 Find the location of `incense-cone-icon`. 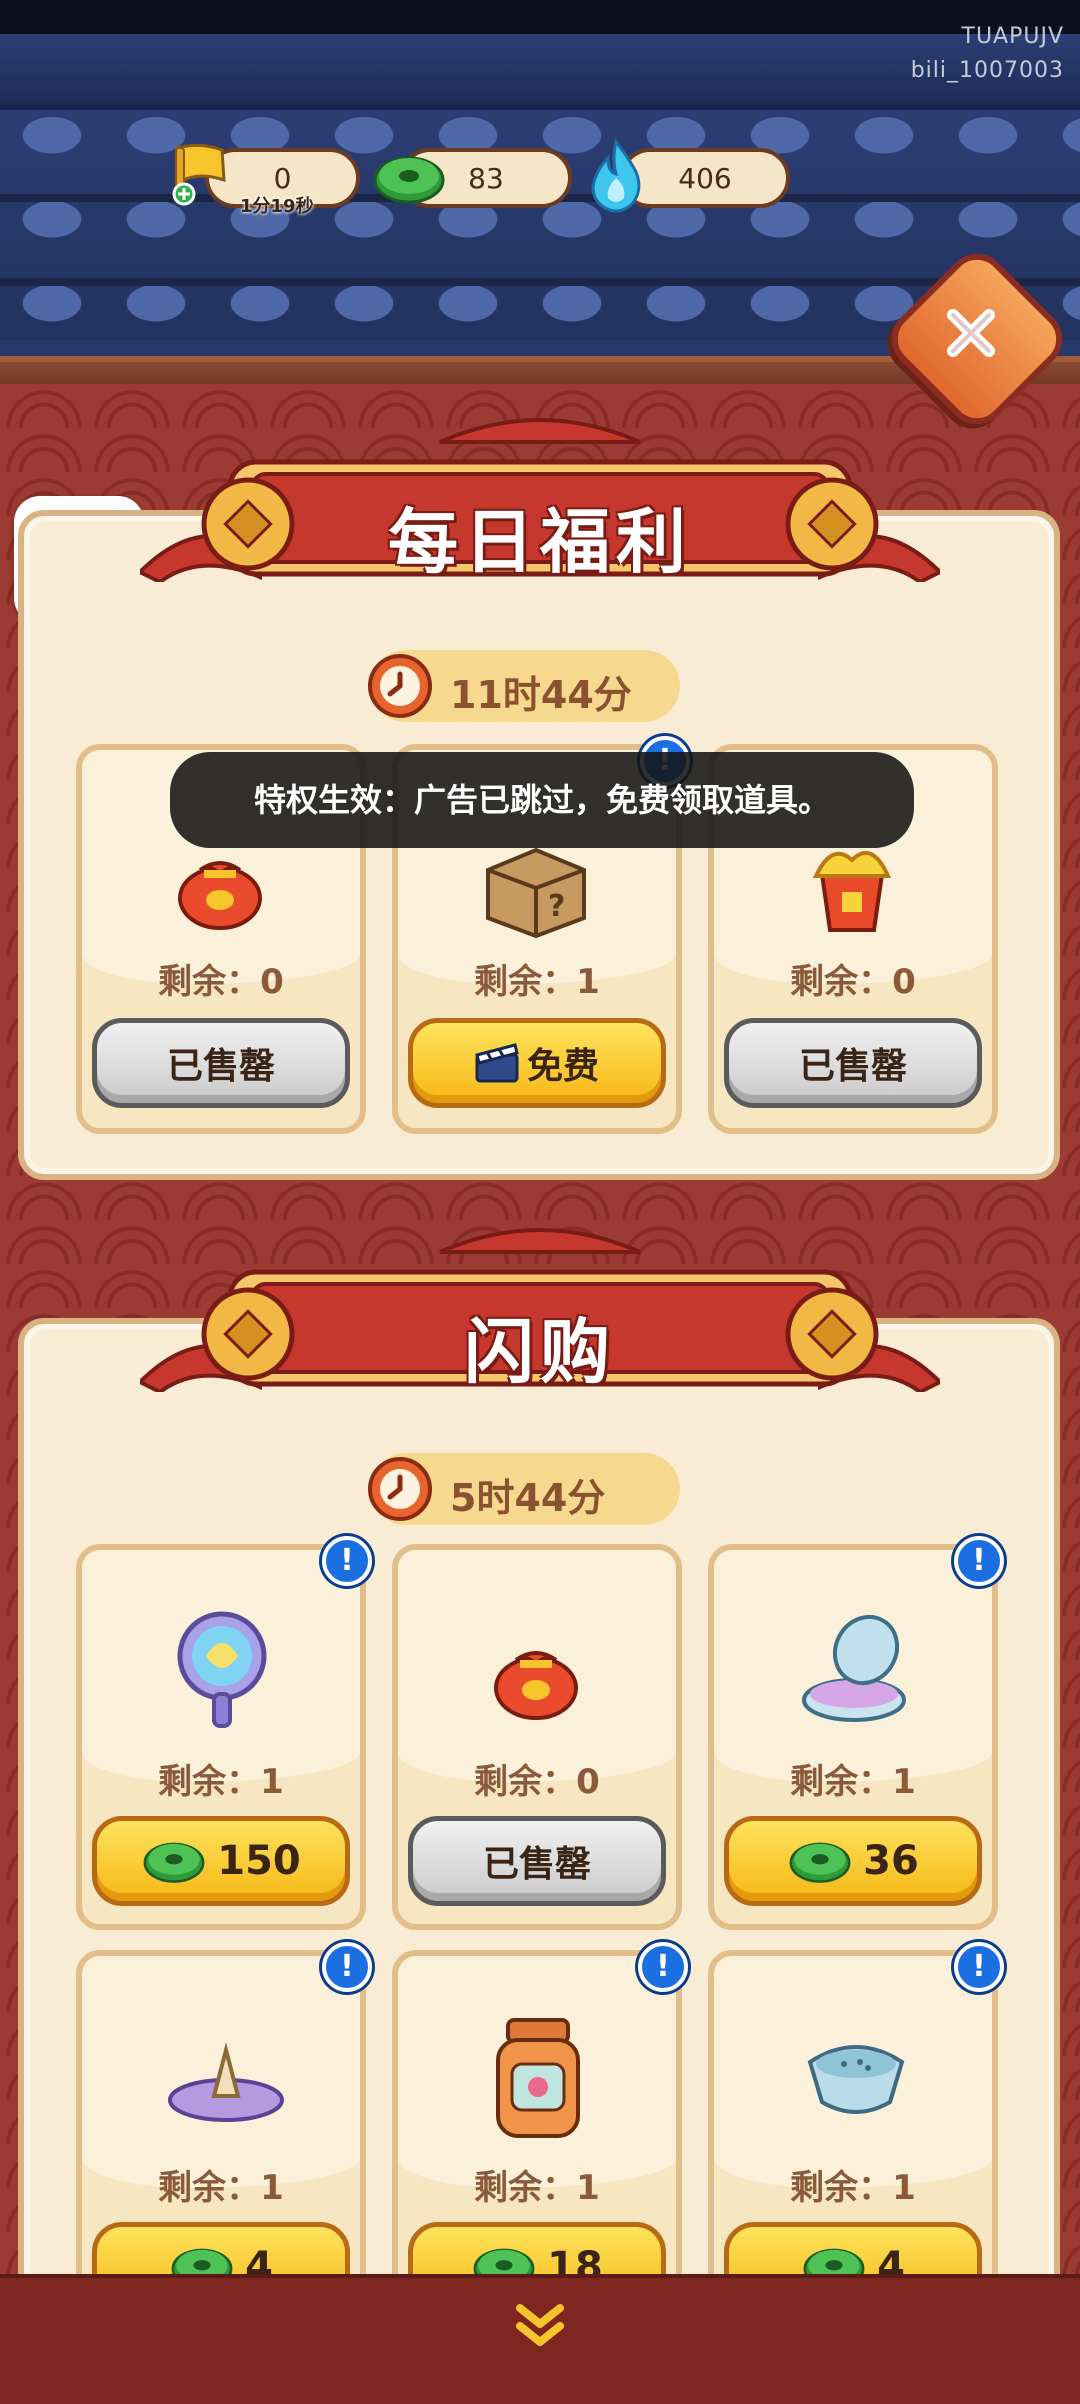

incense-cone-icon is located at coordinates (226, 2082).